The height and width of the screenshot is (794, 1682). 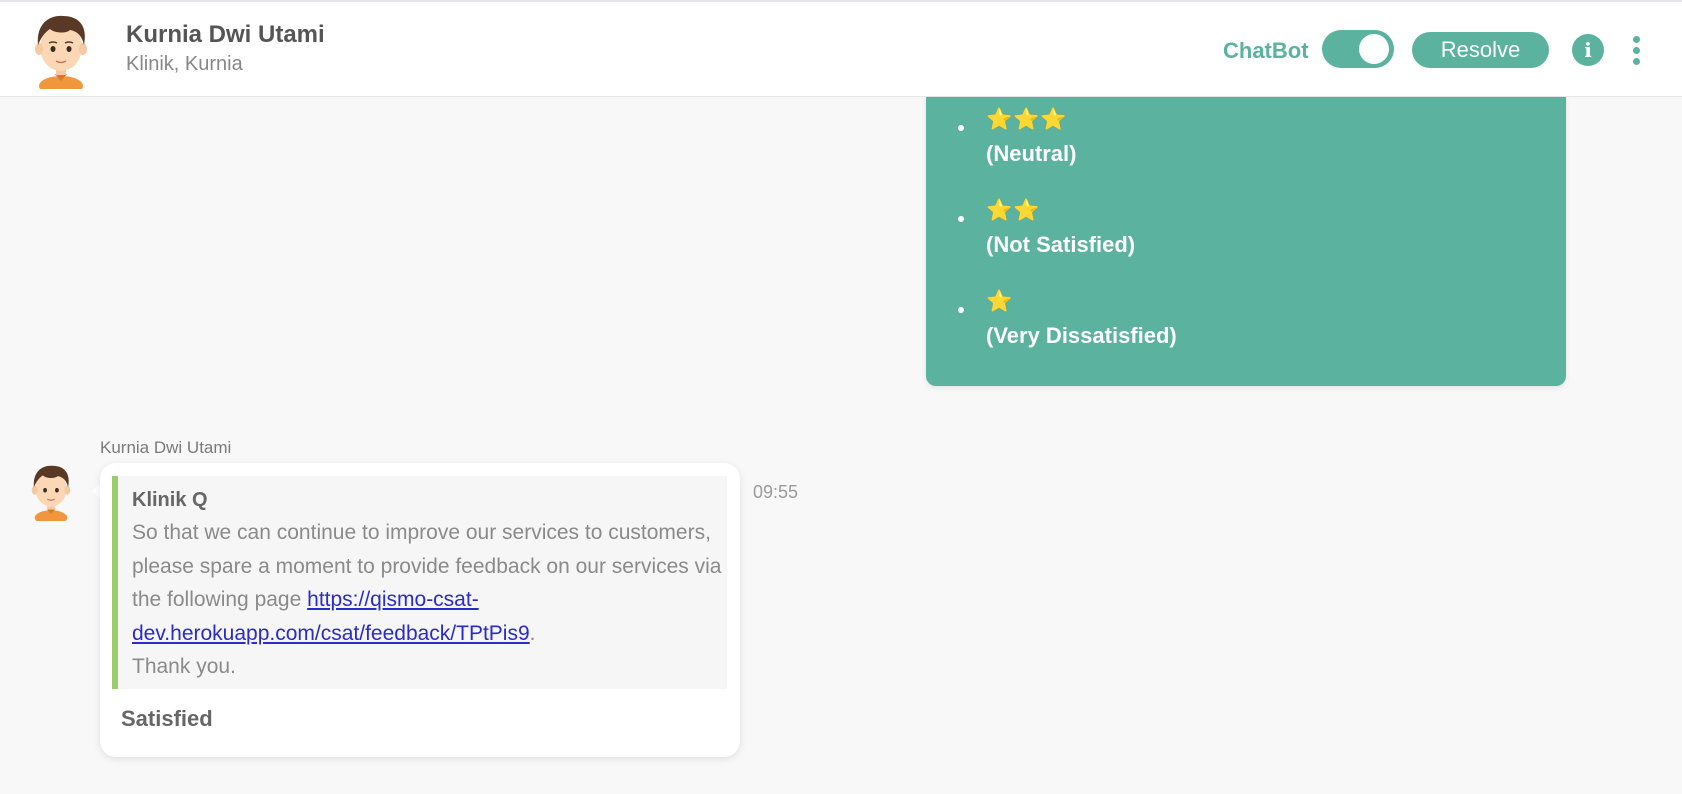 What do you see at coordinates (170, 500) in the screenshot?
I see `quoted-title: Klinik Q` at bounding box center [170, 500].